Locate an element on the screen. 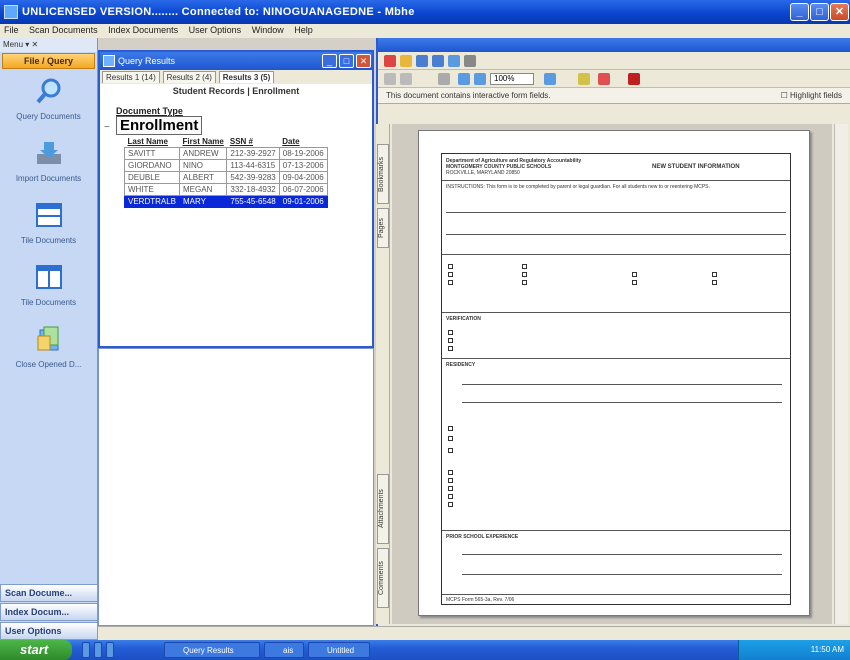 Image resolution: width=850 pixels, height=660 pixels. table-row: GIORDANO NINO 113-44-6315 07-13-2006 is located at coordinates (225, 165).